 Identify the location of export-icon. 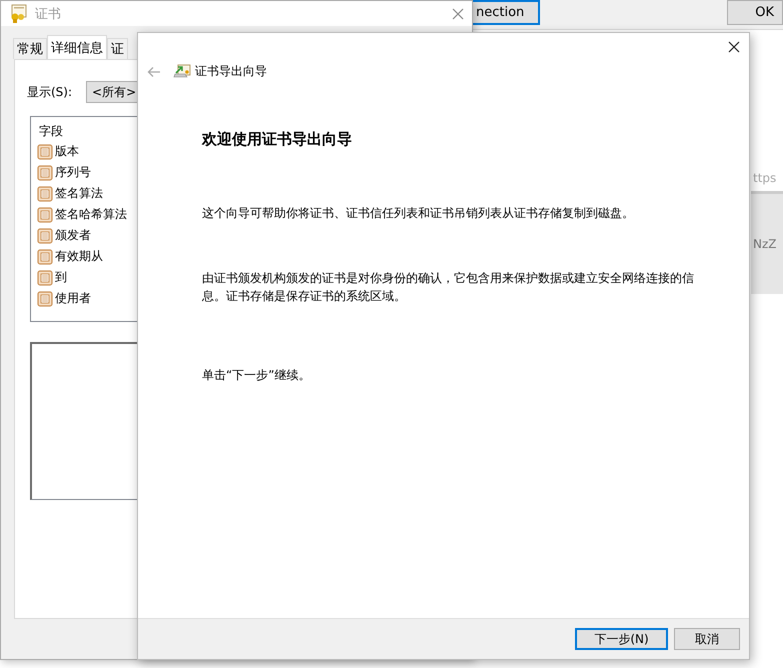
(182, 72).